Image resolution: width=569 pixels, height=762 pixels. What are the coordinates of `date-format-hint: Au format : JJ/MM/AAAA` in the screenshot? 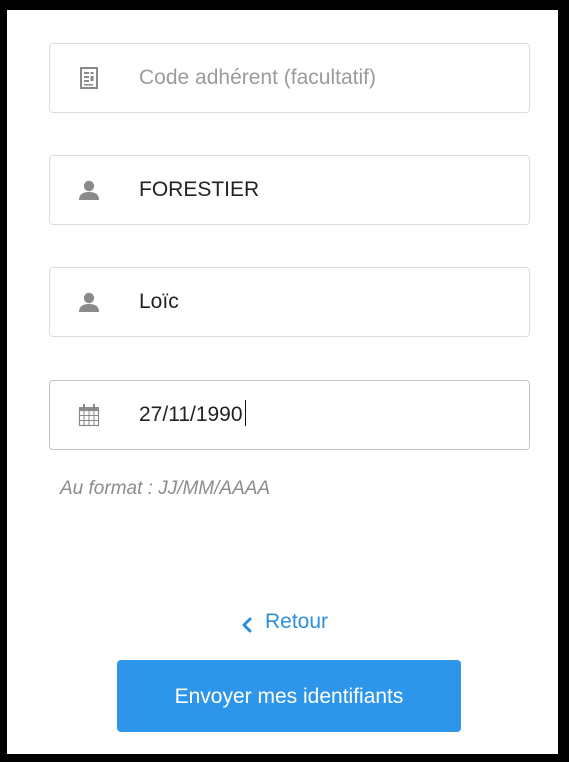 It's located at (165, 488).